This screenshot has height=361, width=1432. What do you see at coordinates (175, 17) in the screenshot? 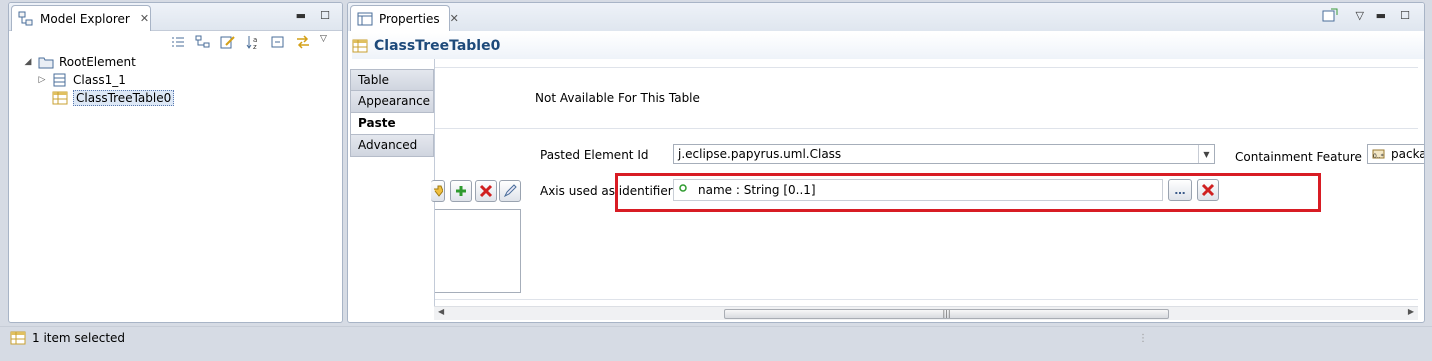
I see `model-explorer-tabbar: Model Explorer ✕ ▬ ☐` at bounding box center [175, 17].